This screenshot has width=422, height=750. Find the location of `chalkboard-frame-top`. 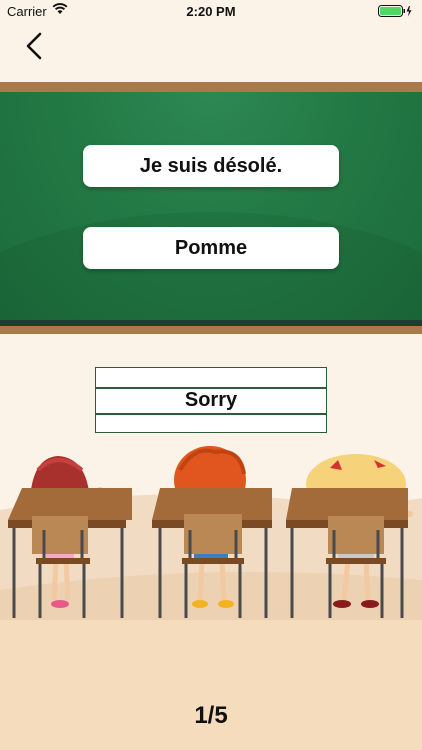

chalkboard-frame-top is located at coordinates (211, 87).